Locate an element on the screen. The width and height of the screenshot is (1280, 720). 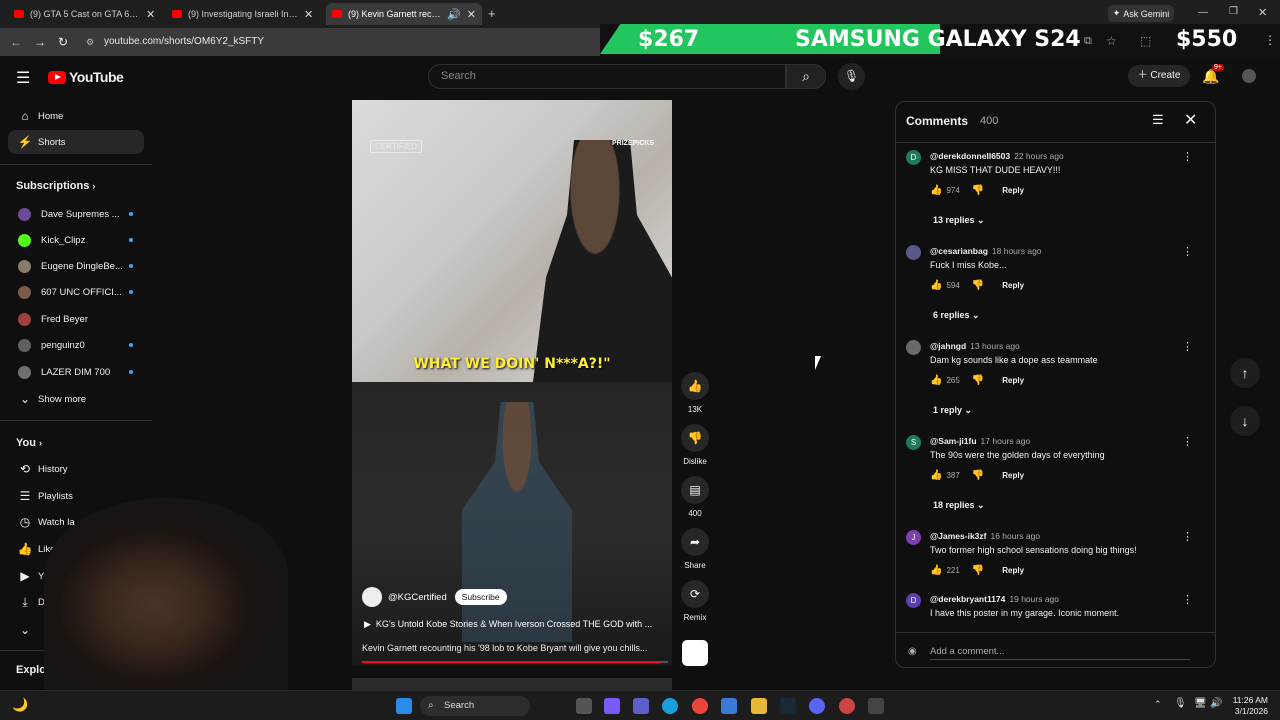
sidebar-subscription: Fred Beyer is located at coordinates (76, 319).